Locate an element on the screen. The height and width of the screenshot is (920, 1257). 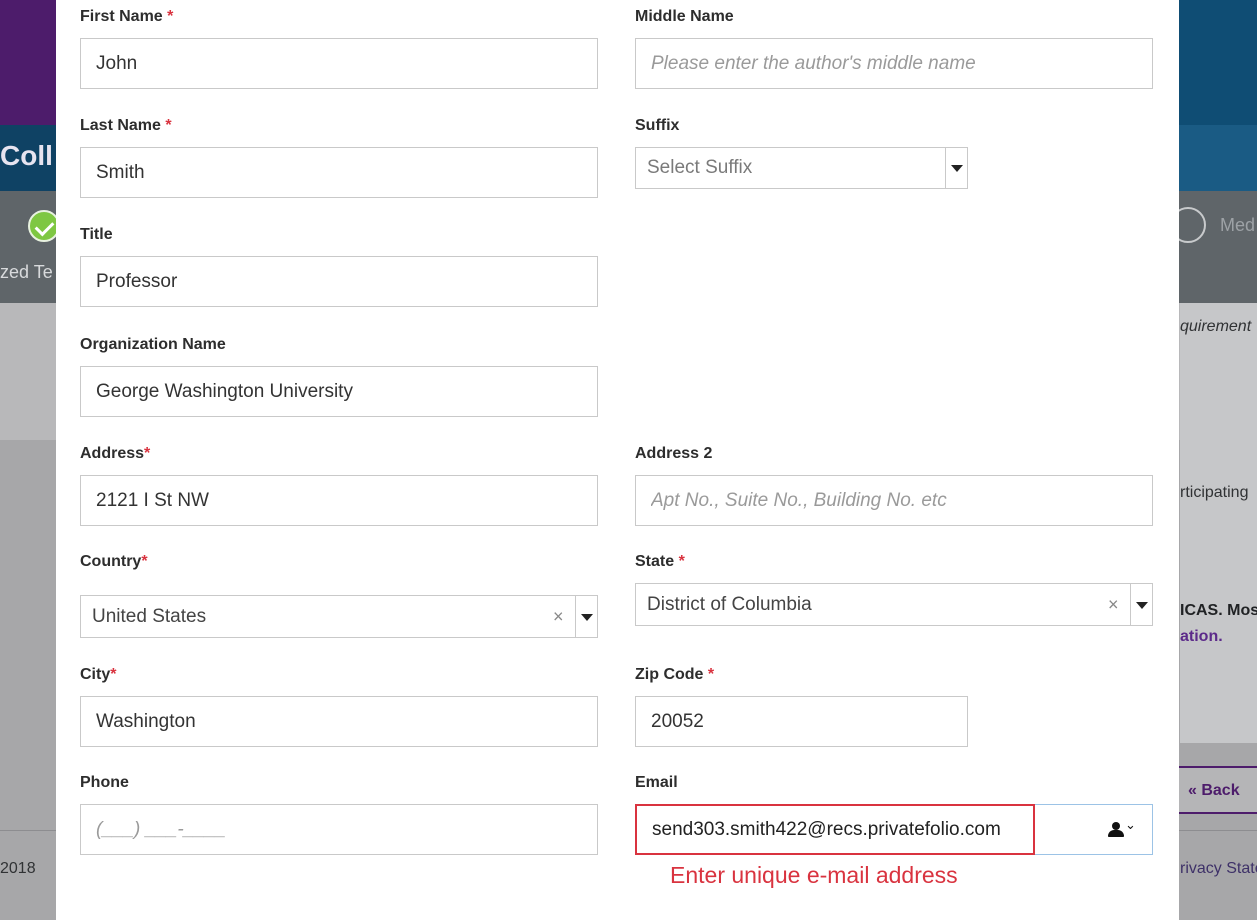
icas-text: ICAS. Mos is located at coordinates (1218, 610).